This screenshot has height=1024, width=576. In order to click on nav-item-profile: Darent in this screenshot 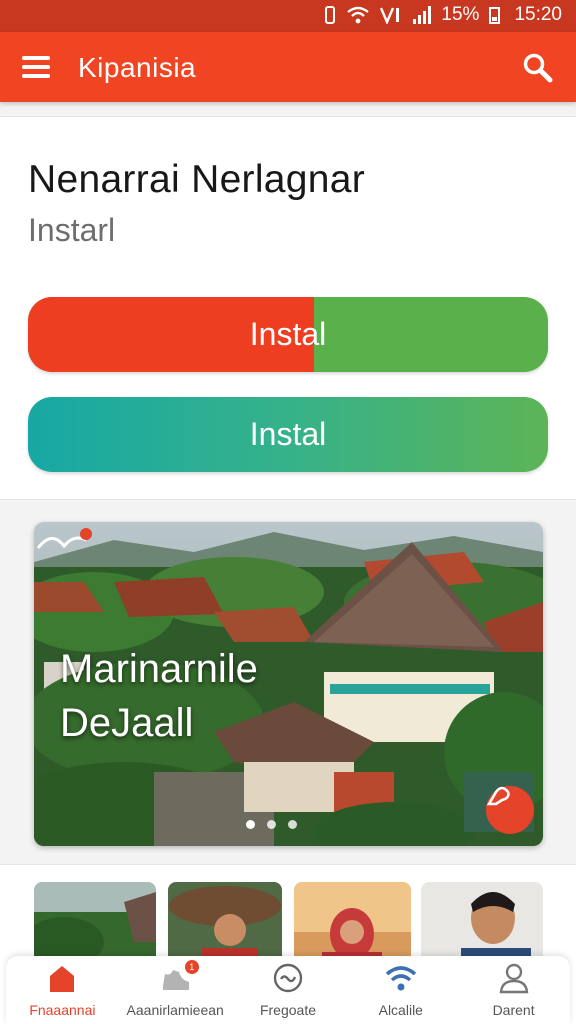, I will do `click(513, 990)`.